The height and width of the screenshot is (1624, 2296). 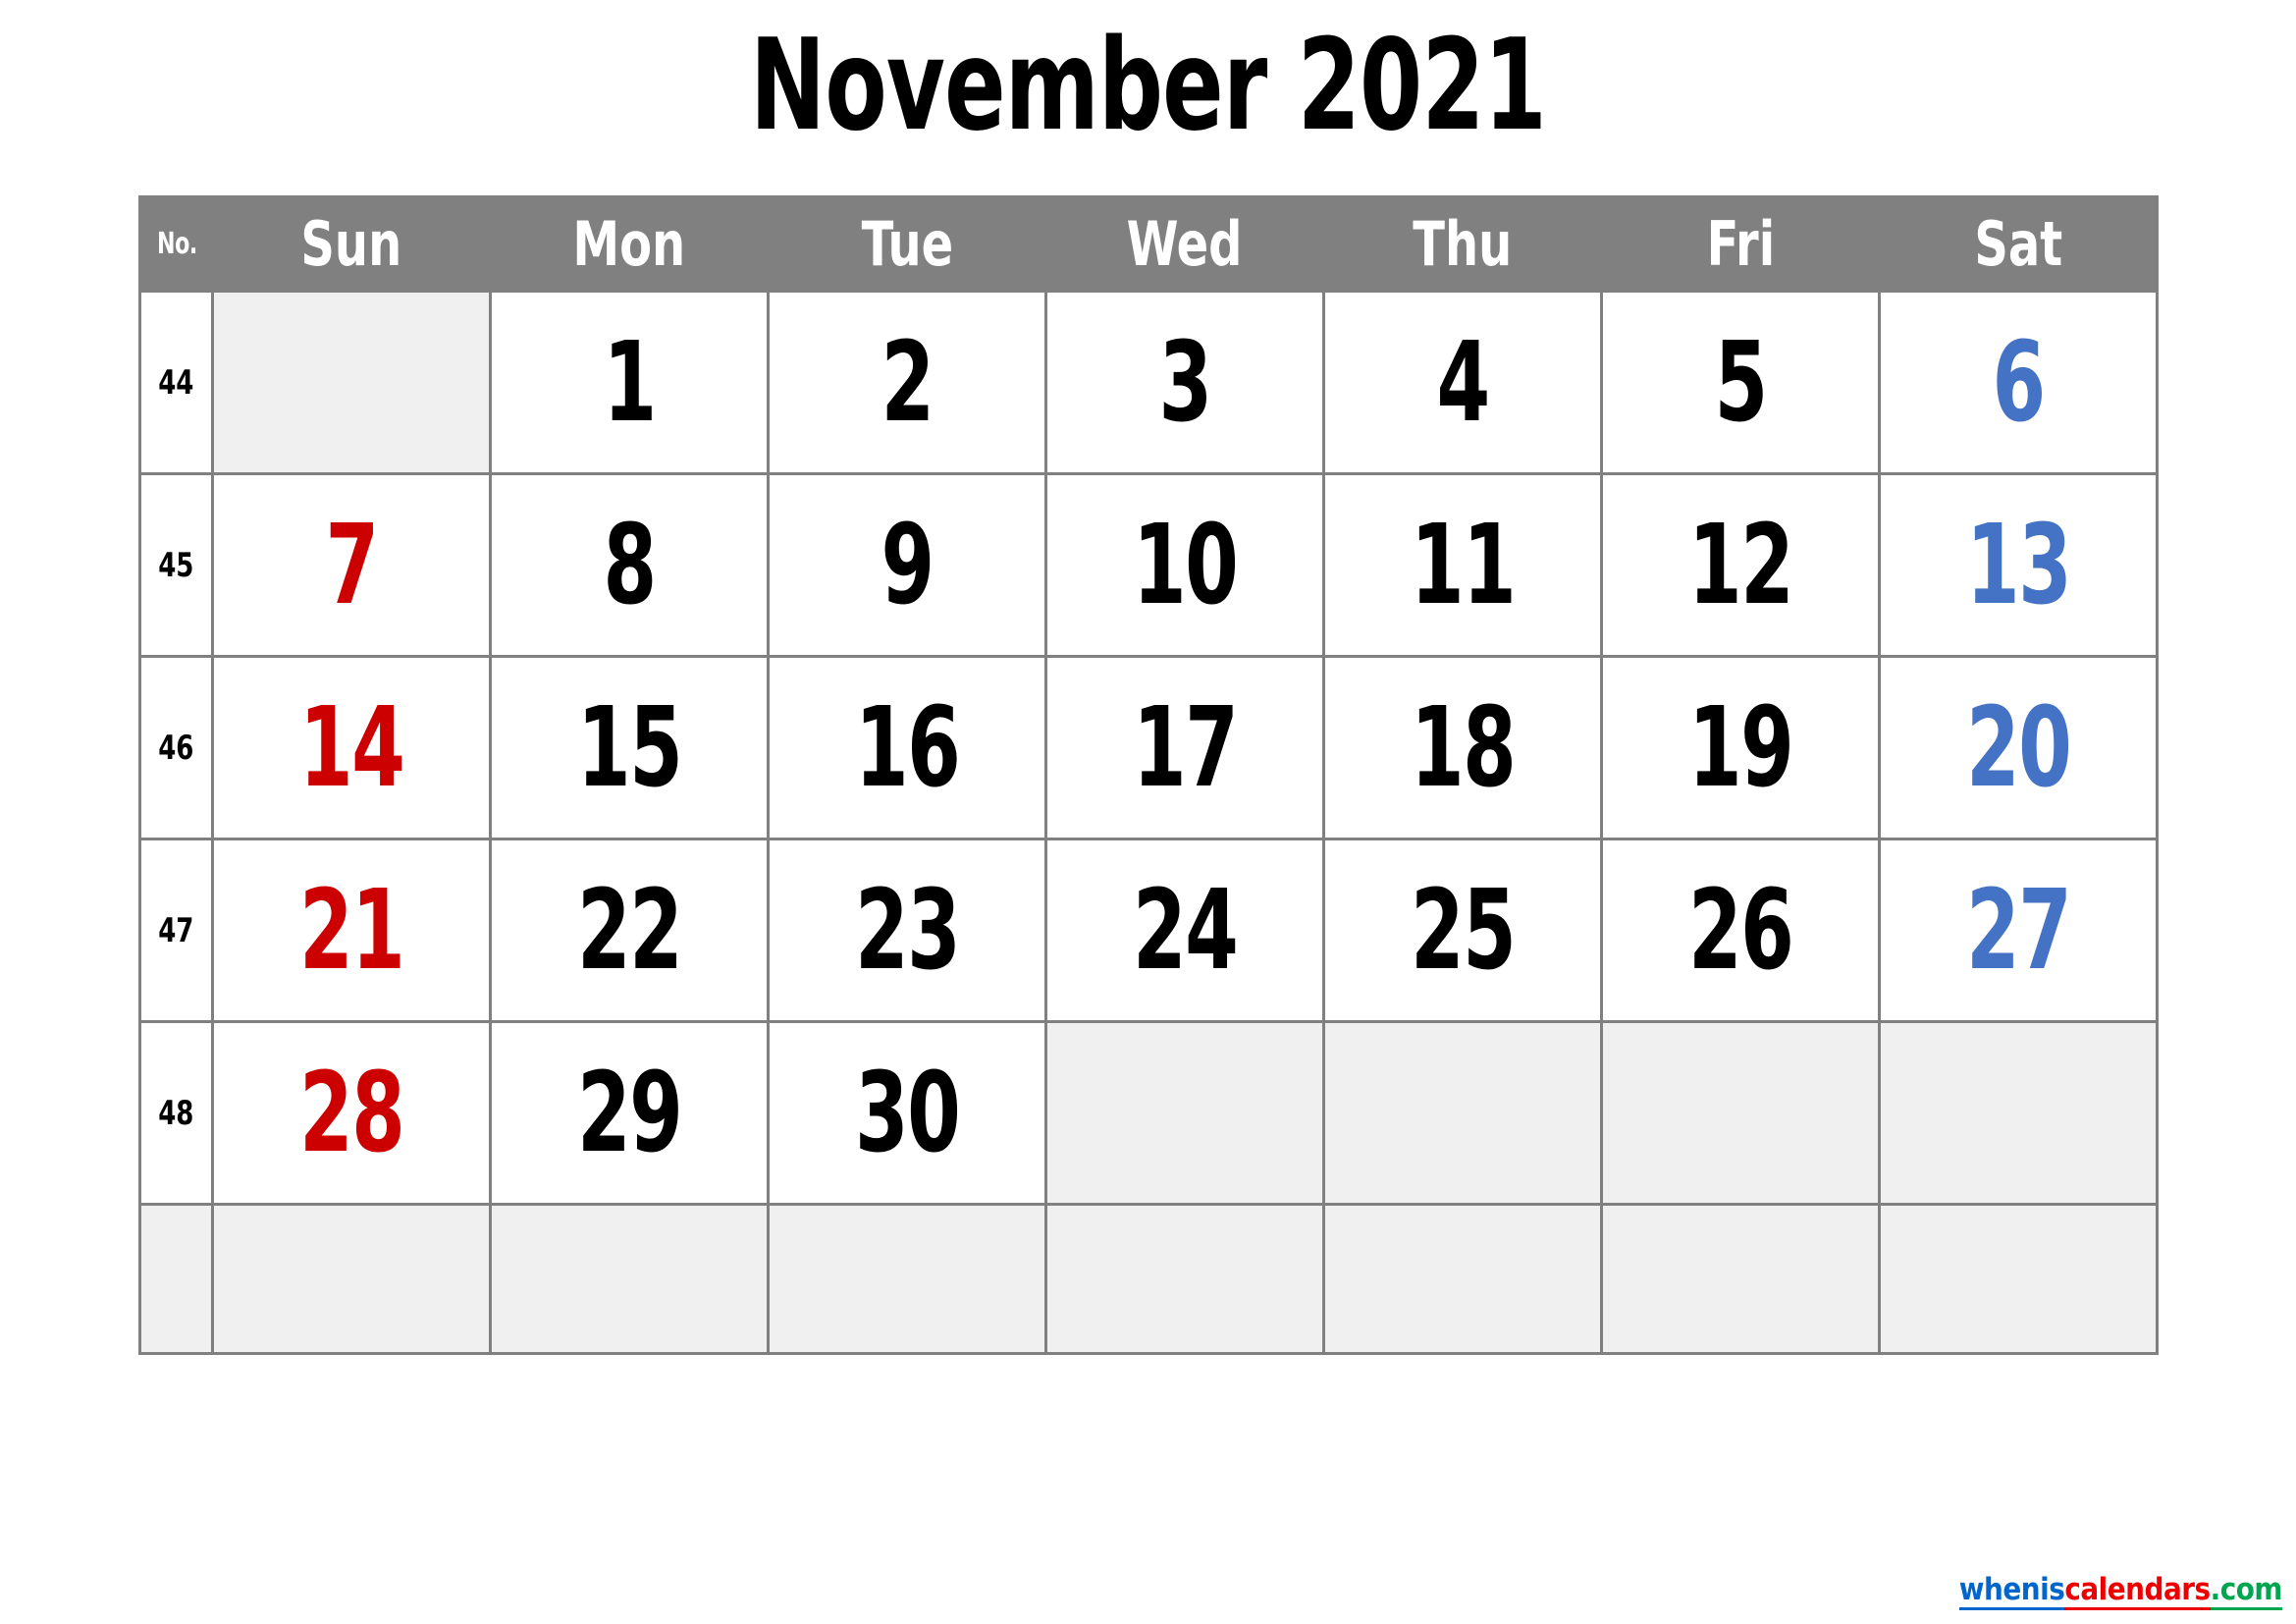 I want to click on calendar-day-cell-tue: 30, so click(x=907, y=1113).